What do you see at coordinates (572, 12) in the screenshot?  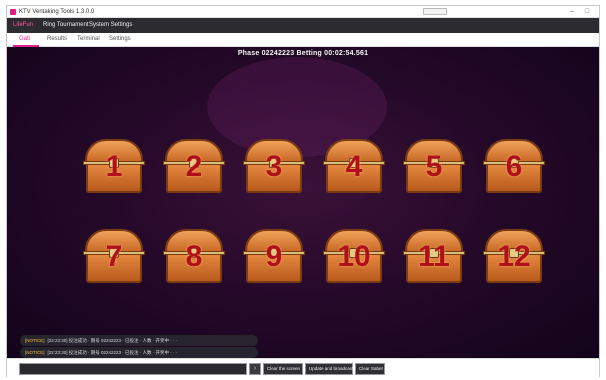 I see `minimize-icon: –` at bounding box center [572, 12].